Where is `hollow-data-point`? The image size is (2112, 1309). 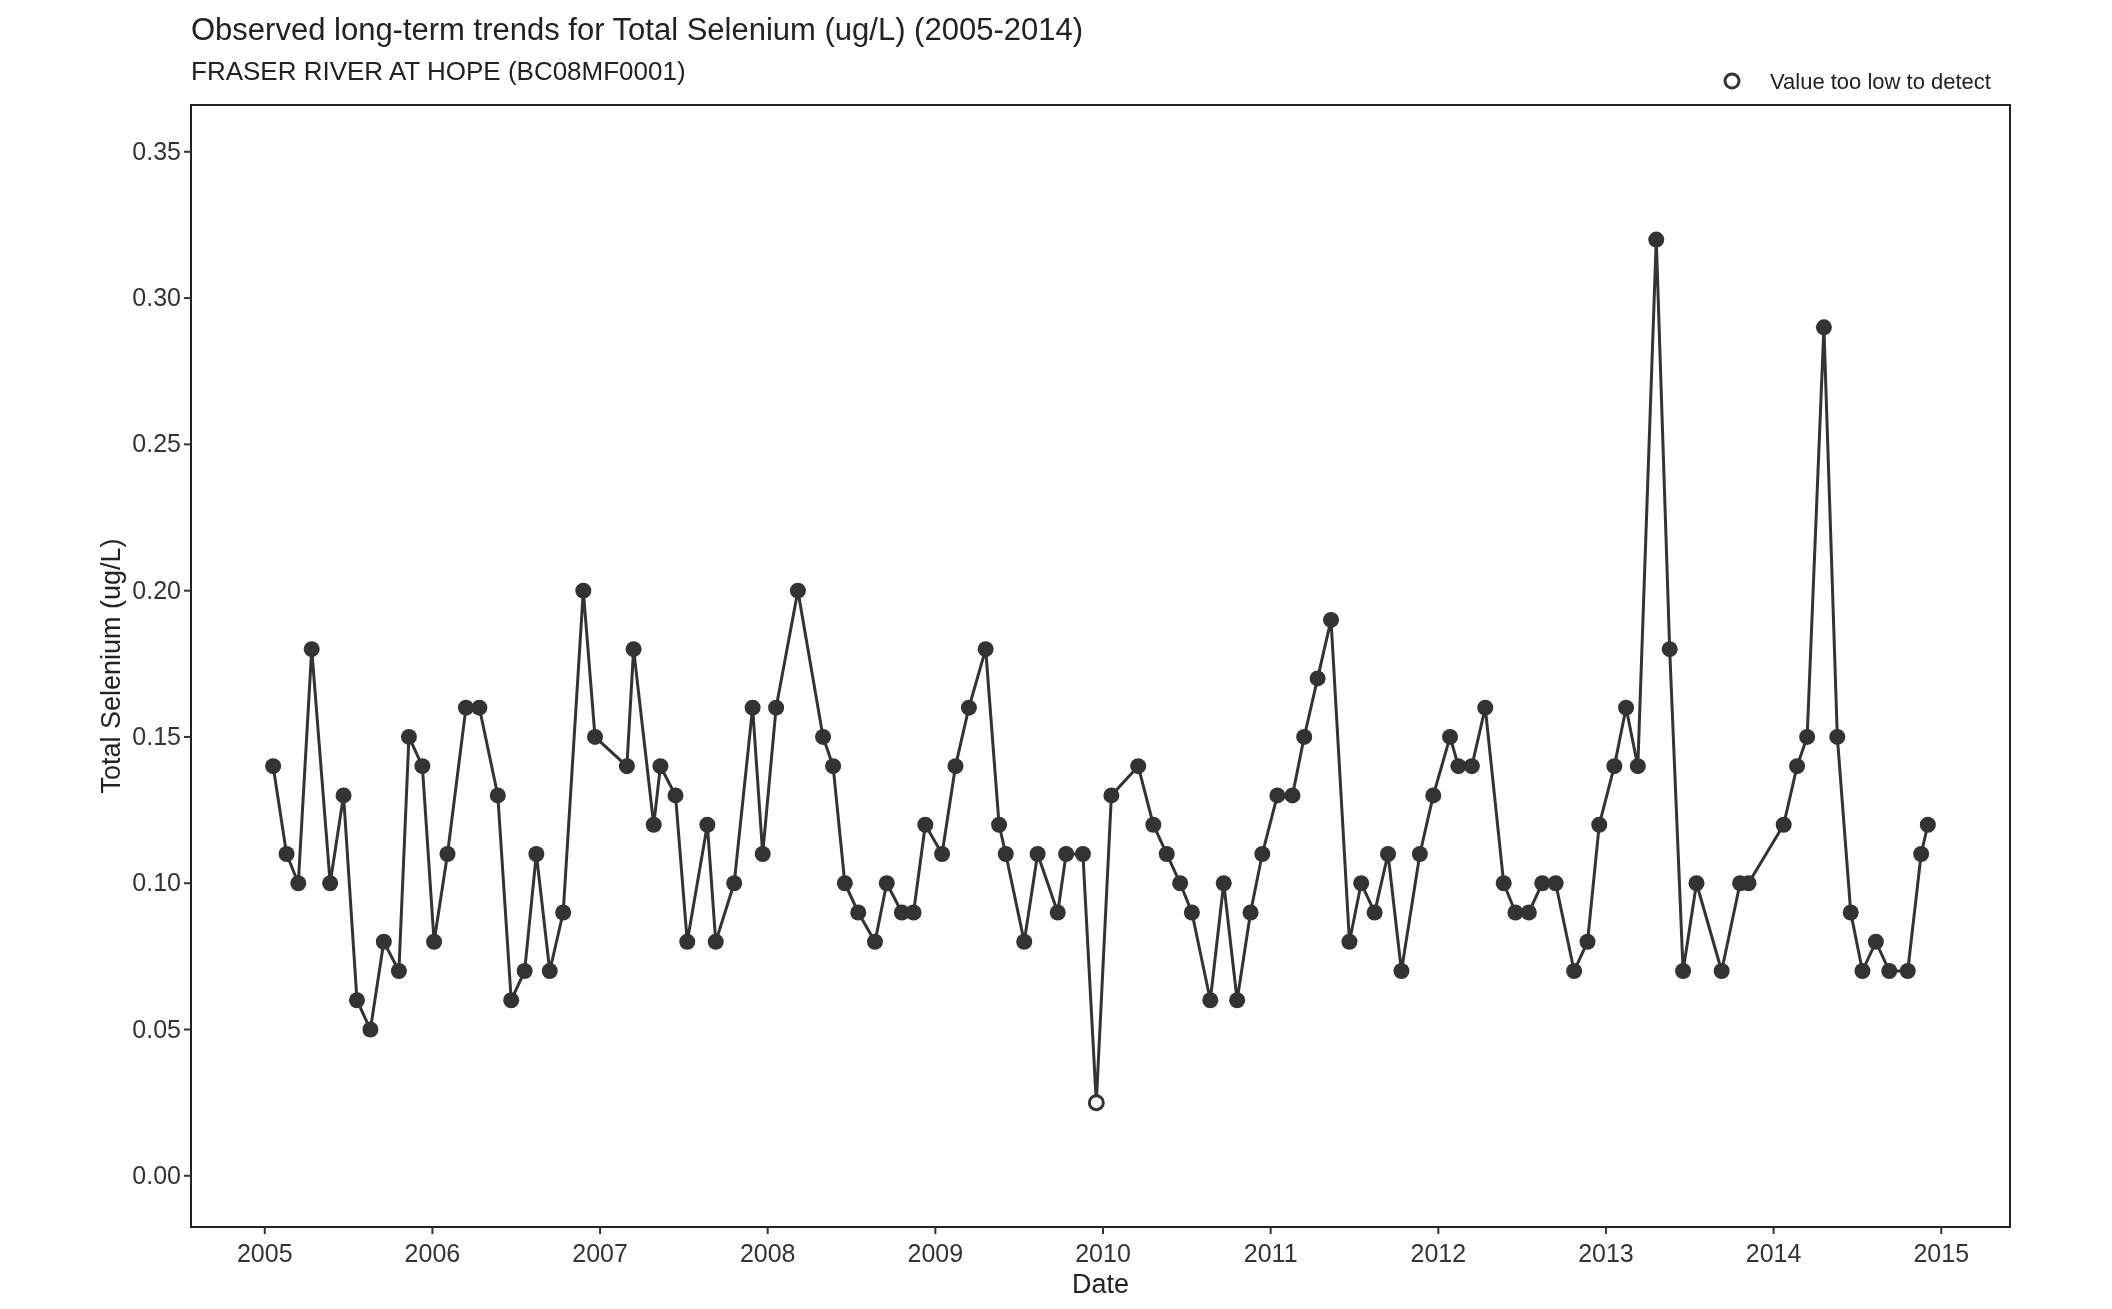
hollow-data-point is located at coordinates (1096, 1103).